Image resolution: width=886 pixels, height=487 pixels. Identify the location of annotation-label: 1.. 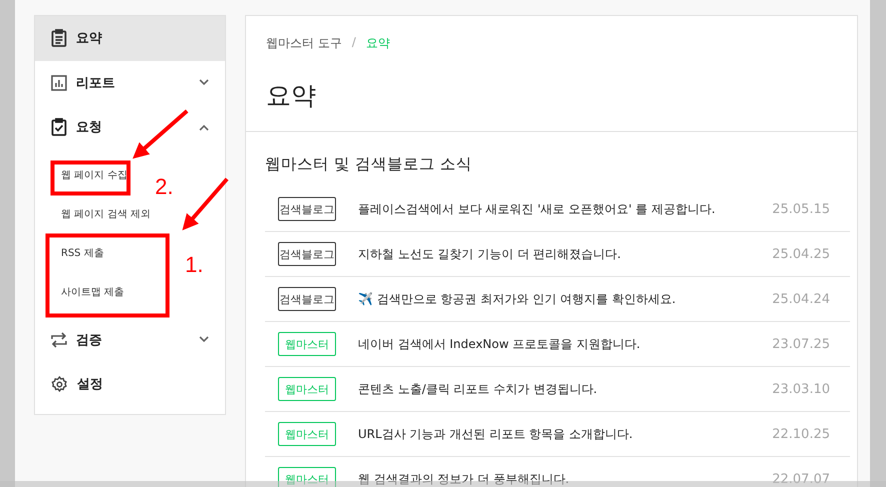
(194, 265).